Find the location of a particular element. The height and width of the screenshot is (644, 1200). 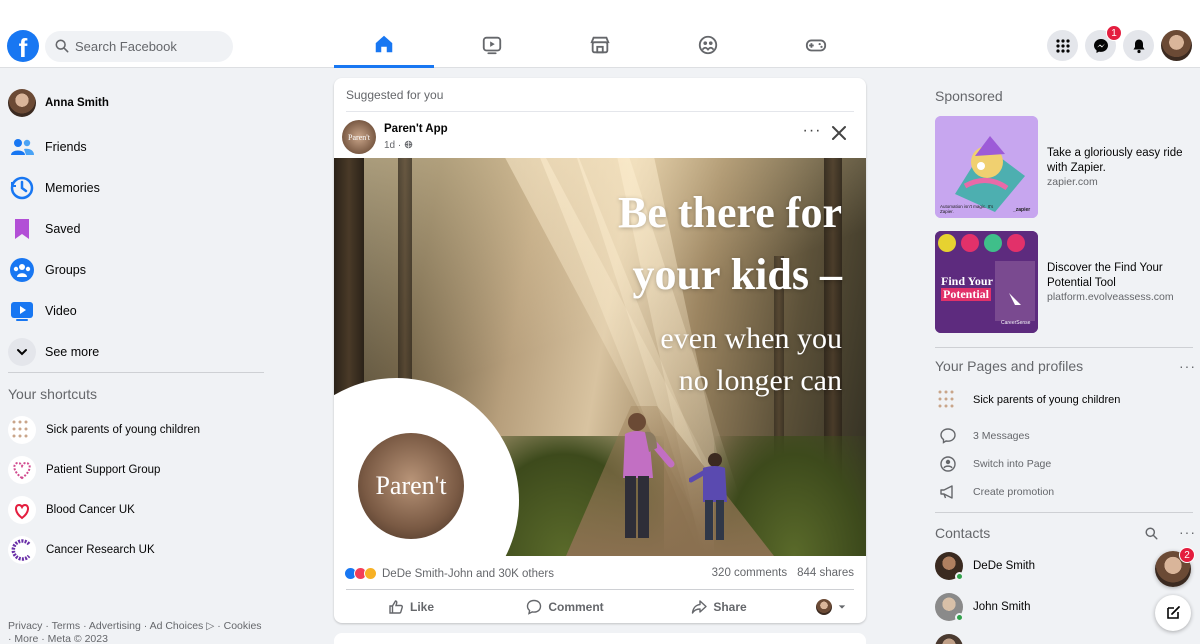

react-as-selector is located at coordinates (831, 607).